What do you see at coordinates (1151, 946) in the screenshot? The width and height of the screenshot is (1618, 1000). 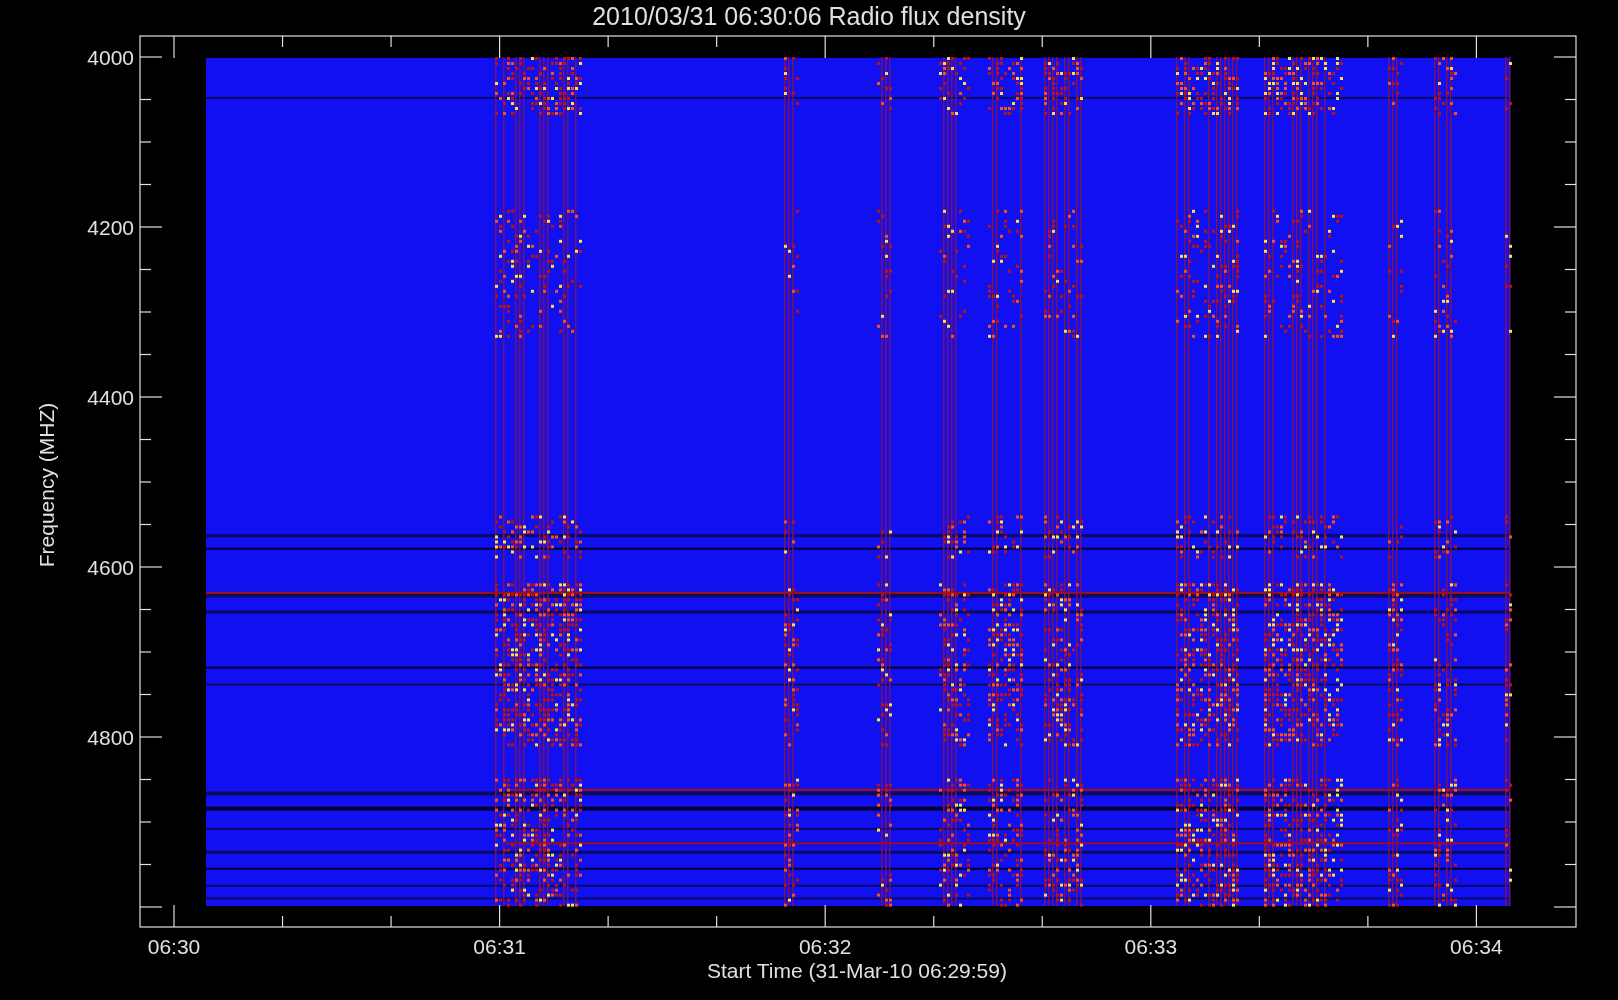 I see `tick-label: 06:33` at bounding box center [1151, 946].